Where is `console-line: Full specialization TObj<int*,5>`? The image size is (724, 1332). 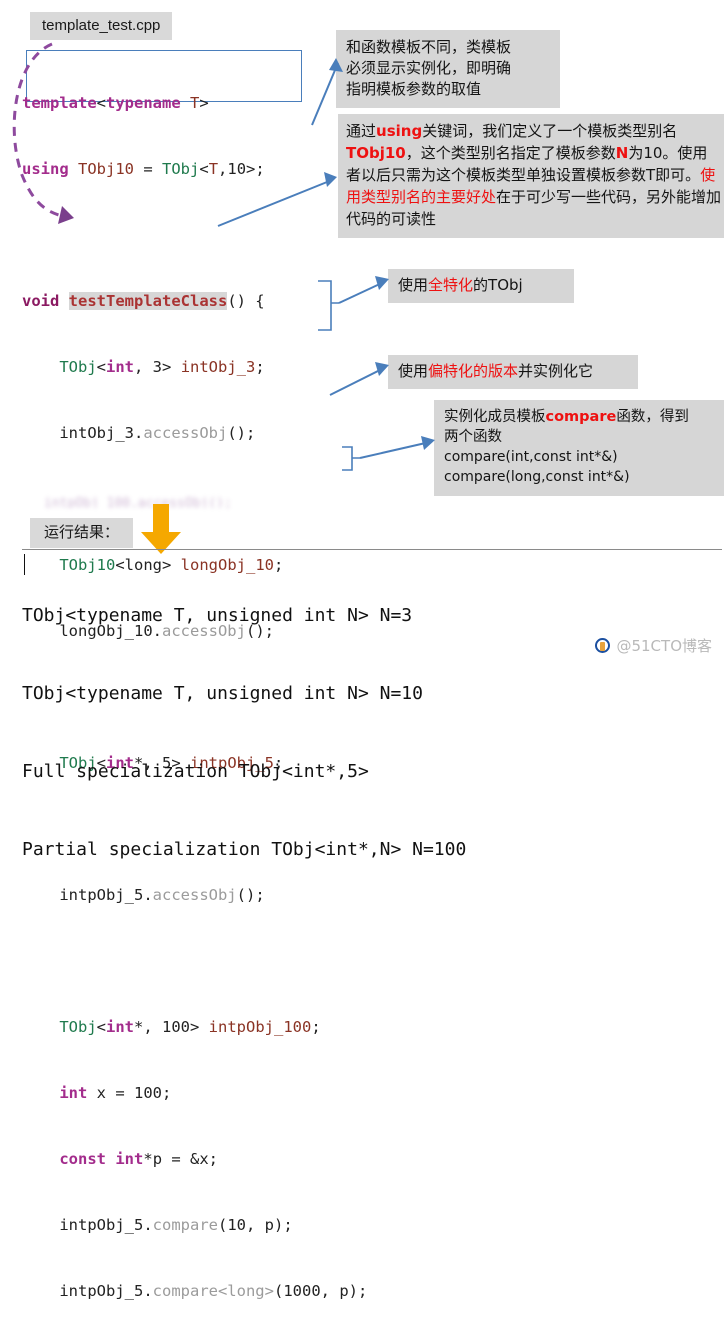
console-line: Full specialization TObj<int*,5> is located at coordinates (195, 771).